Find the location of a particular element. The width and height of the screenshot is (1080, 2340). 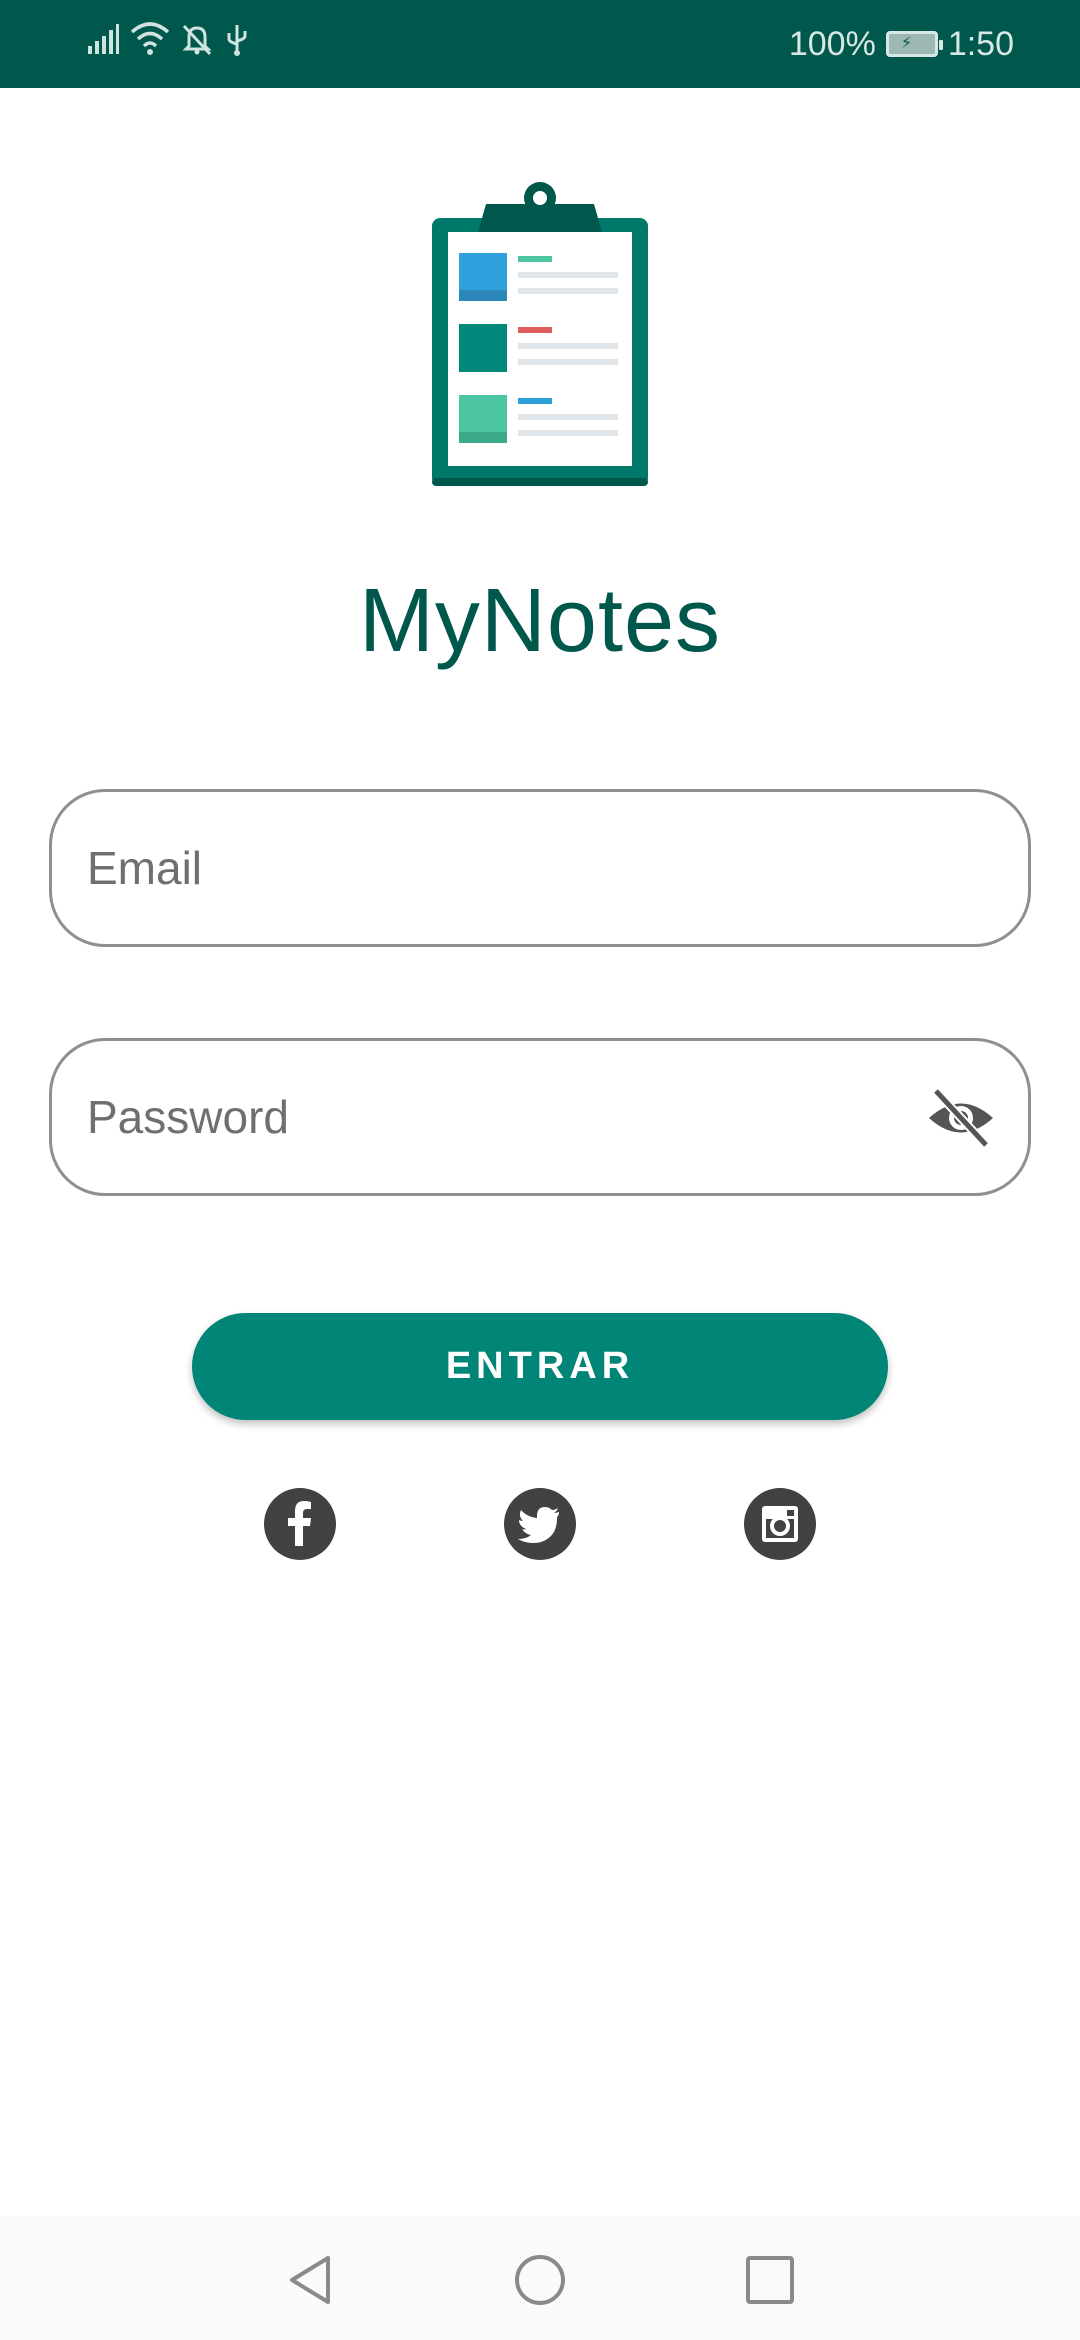

instagram-icon is located at coordinates (780, 1524).